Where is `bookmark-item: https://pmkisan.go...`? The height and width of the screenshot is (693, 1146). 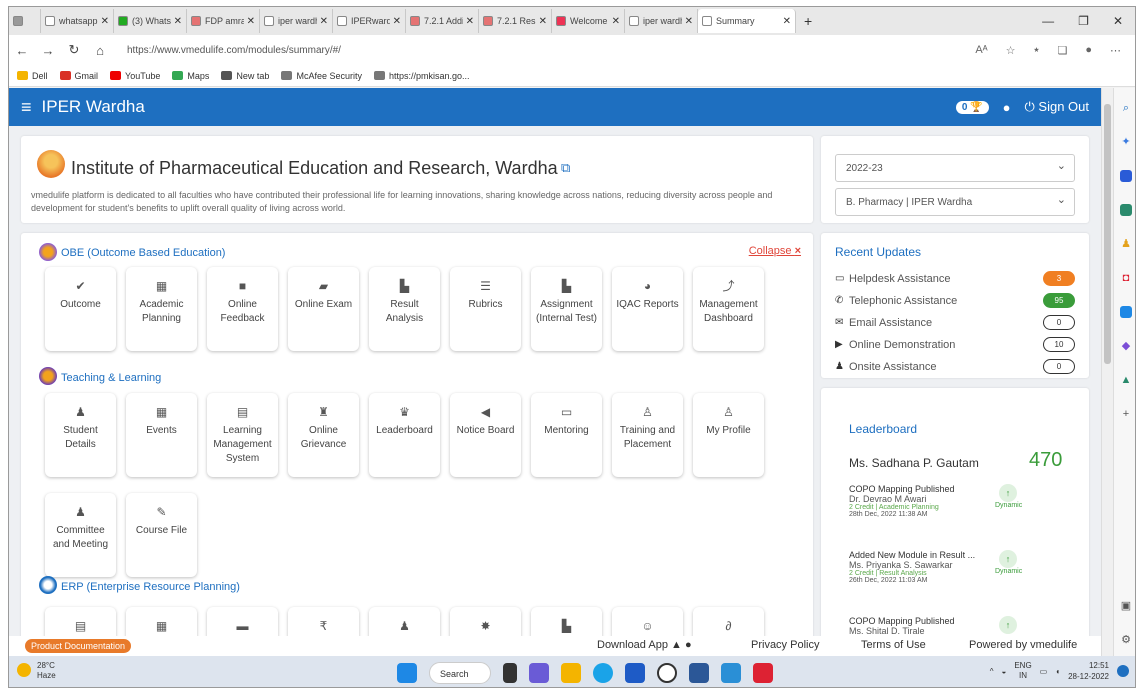
bookmark-item: https://pmkisan.go... is located at coordinates (421, 76).